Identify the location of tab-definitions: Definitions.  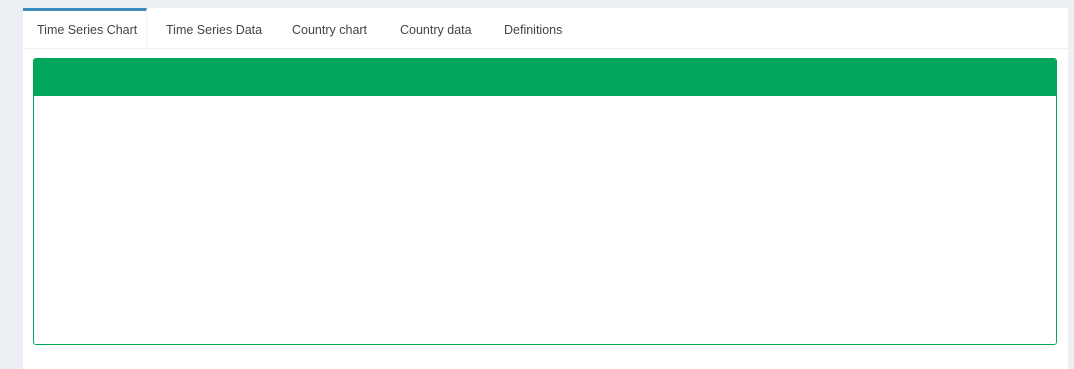
(540, 28).